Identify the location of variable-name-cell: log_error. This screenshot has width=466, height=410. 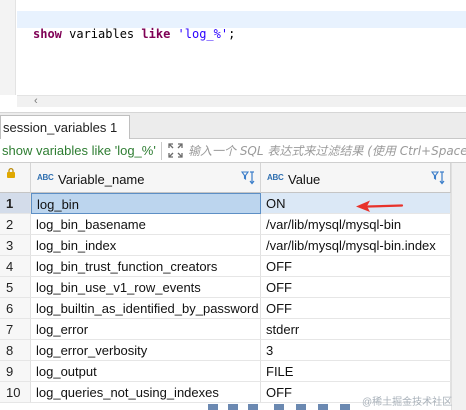
(146, 329).